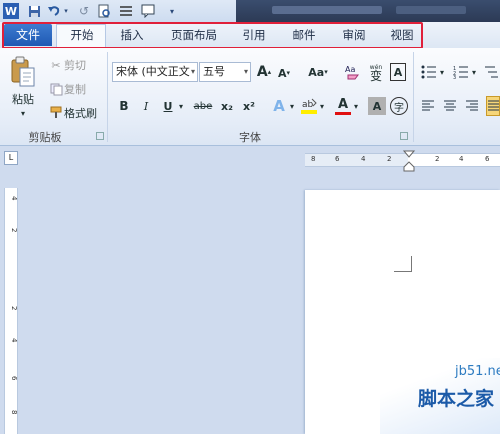  Describe the element at coordinates (82, 35) in the screenshot. I see `tab-home-label: 开始` at that location.